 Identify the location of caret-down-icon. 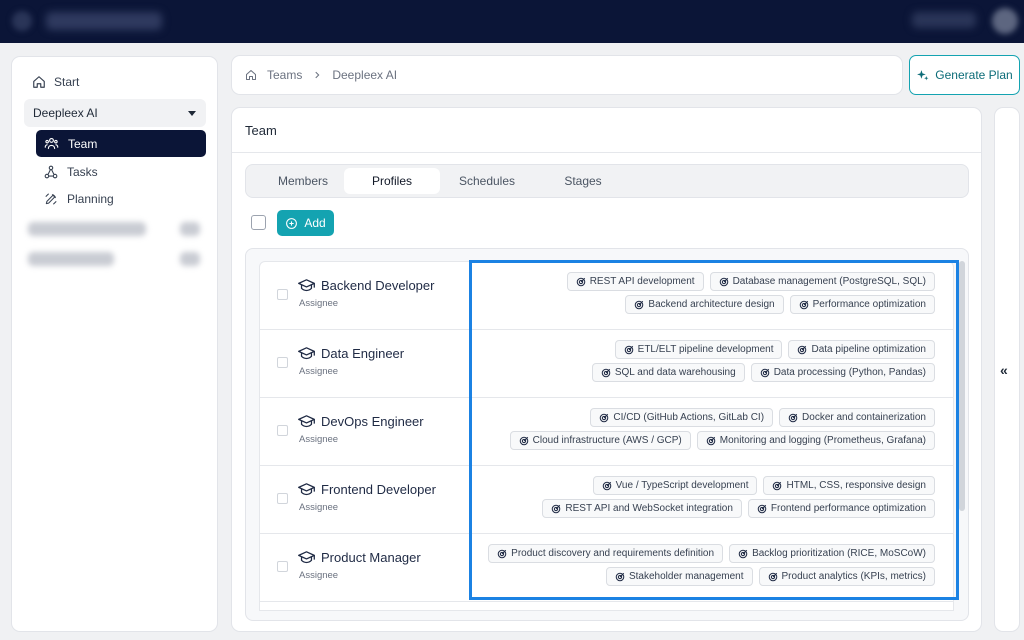
(192, 113).